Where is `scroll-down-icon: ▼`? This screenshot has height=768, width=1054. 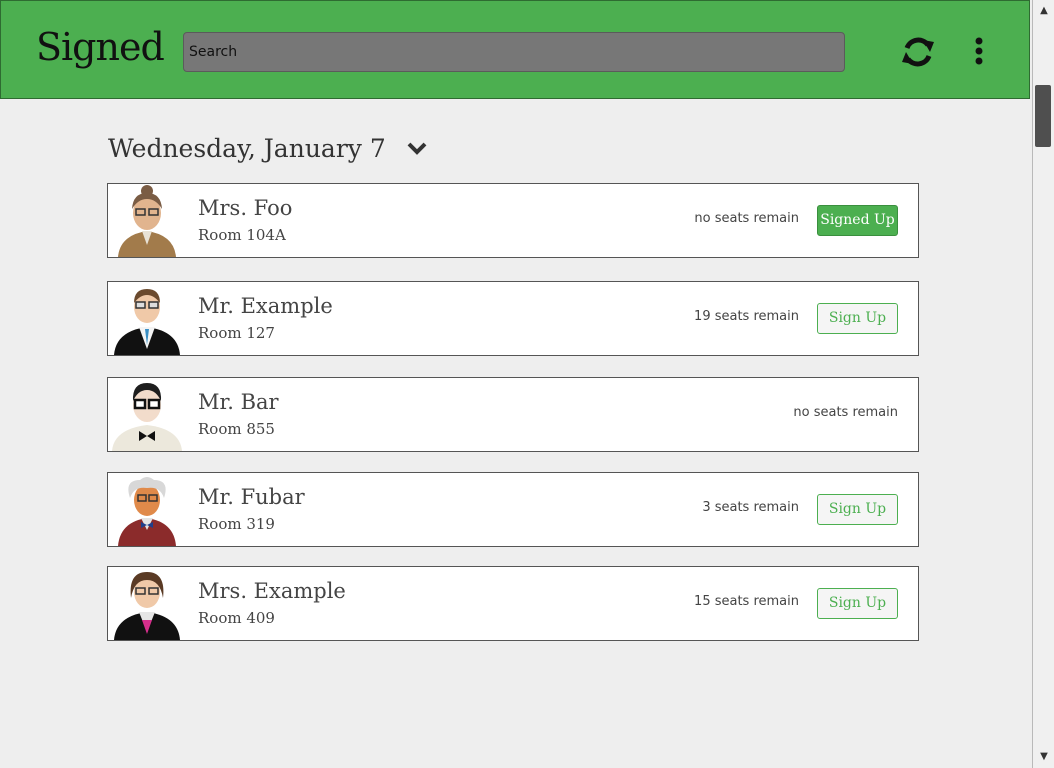 scroll-down-icon: ▼ is located at coordinates (1044, 757).